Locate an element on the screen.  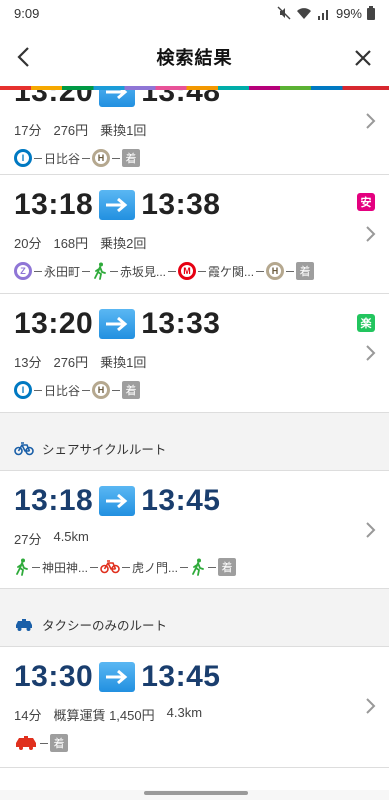
taxi-icon is located at coordinates (26, 743).